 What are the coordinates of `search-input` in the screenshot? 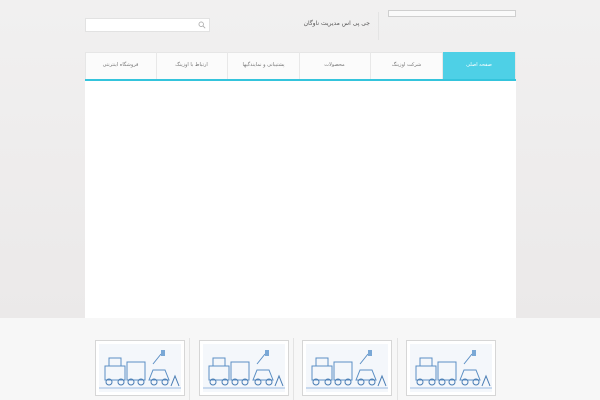 It's located at (141, 25).